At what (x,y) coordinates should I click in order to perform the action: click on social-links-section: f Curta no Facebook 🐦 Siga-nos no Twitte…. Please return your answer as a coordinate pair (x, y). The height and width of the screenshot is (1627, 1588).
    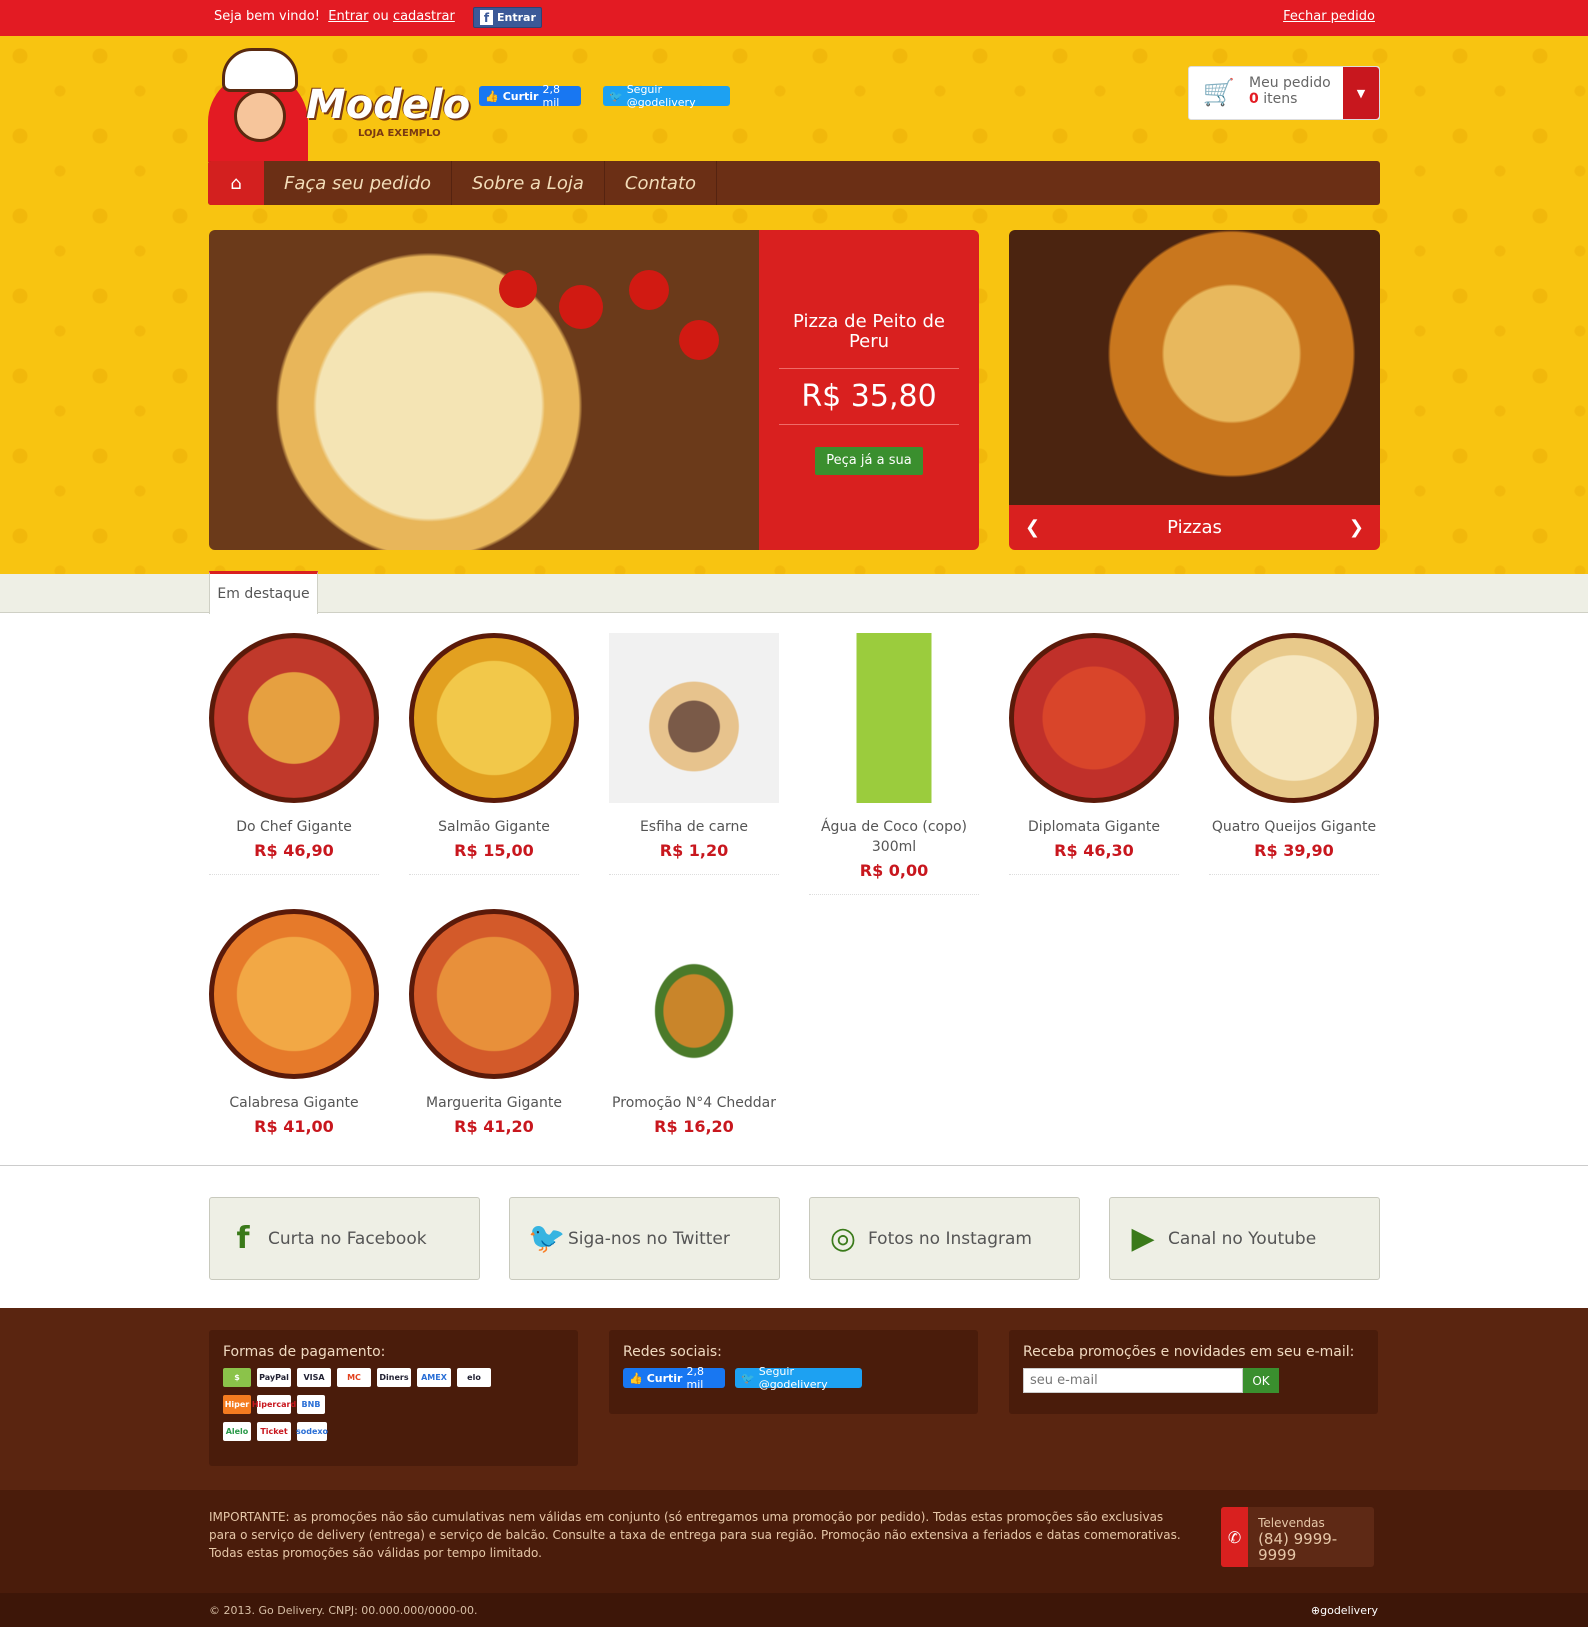
    Looking at the image, I should click on (794, 1236).